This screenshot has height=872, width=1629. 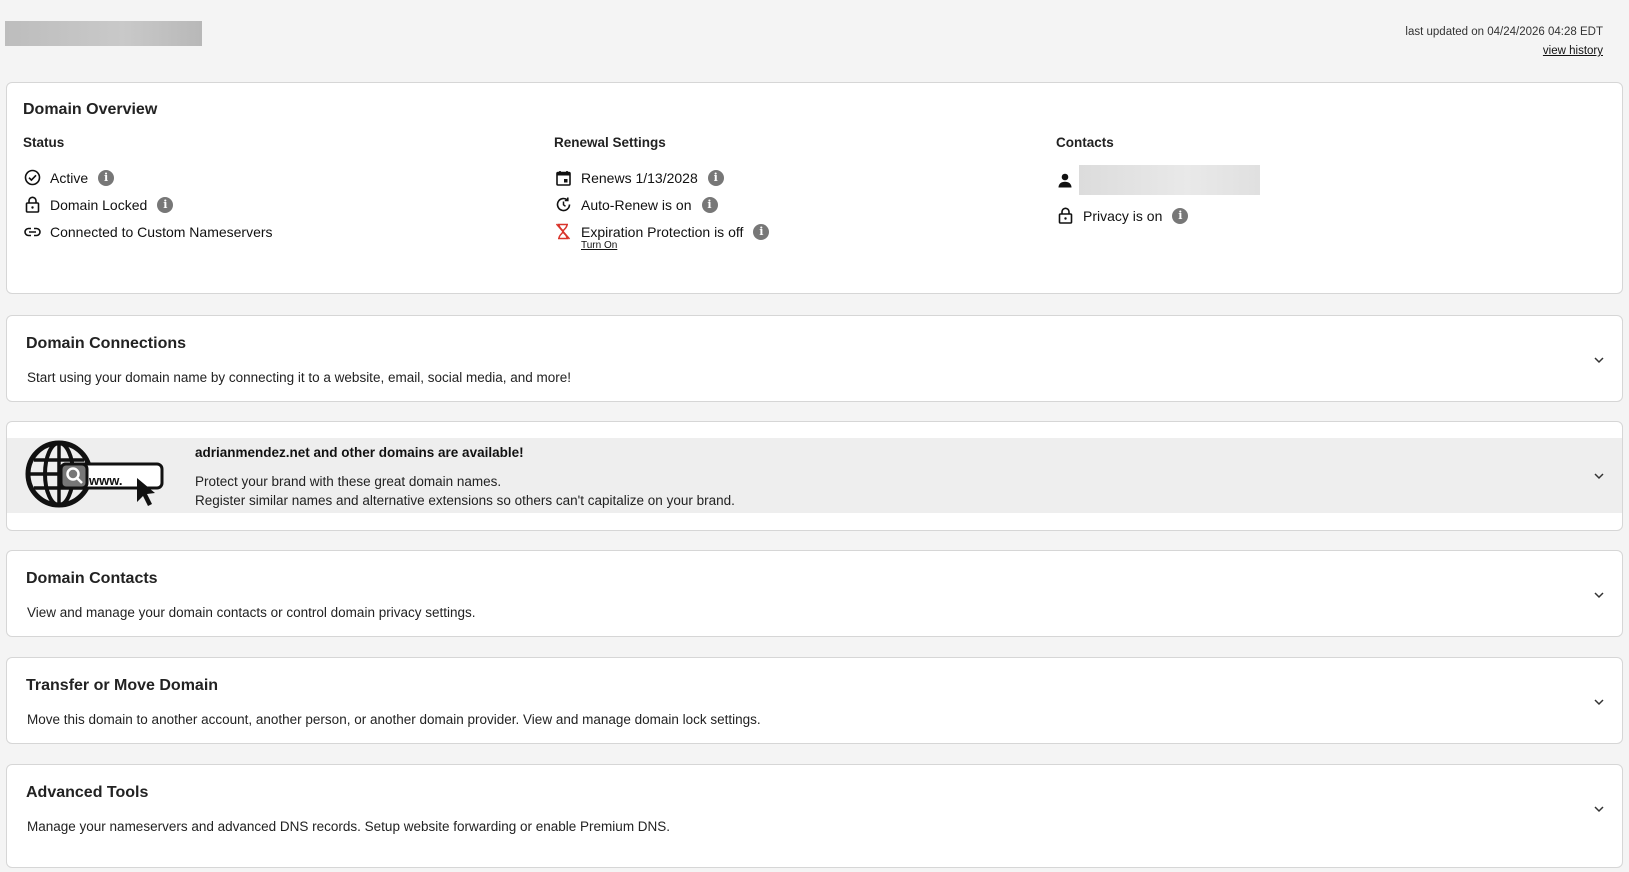 What do you see at coordinates (1504, 32) in the screenshot?
I see `last-updated-text: last updated on 04/24/2026 04:28 EDT` at bounding box center [1504, 32].